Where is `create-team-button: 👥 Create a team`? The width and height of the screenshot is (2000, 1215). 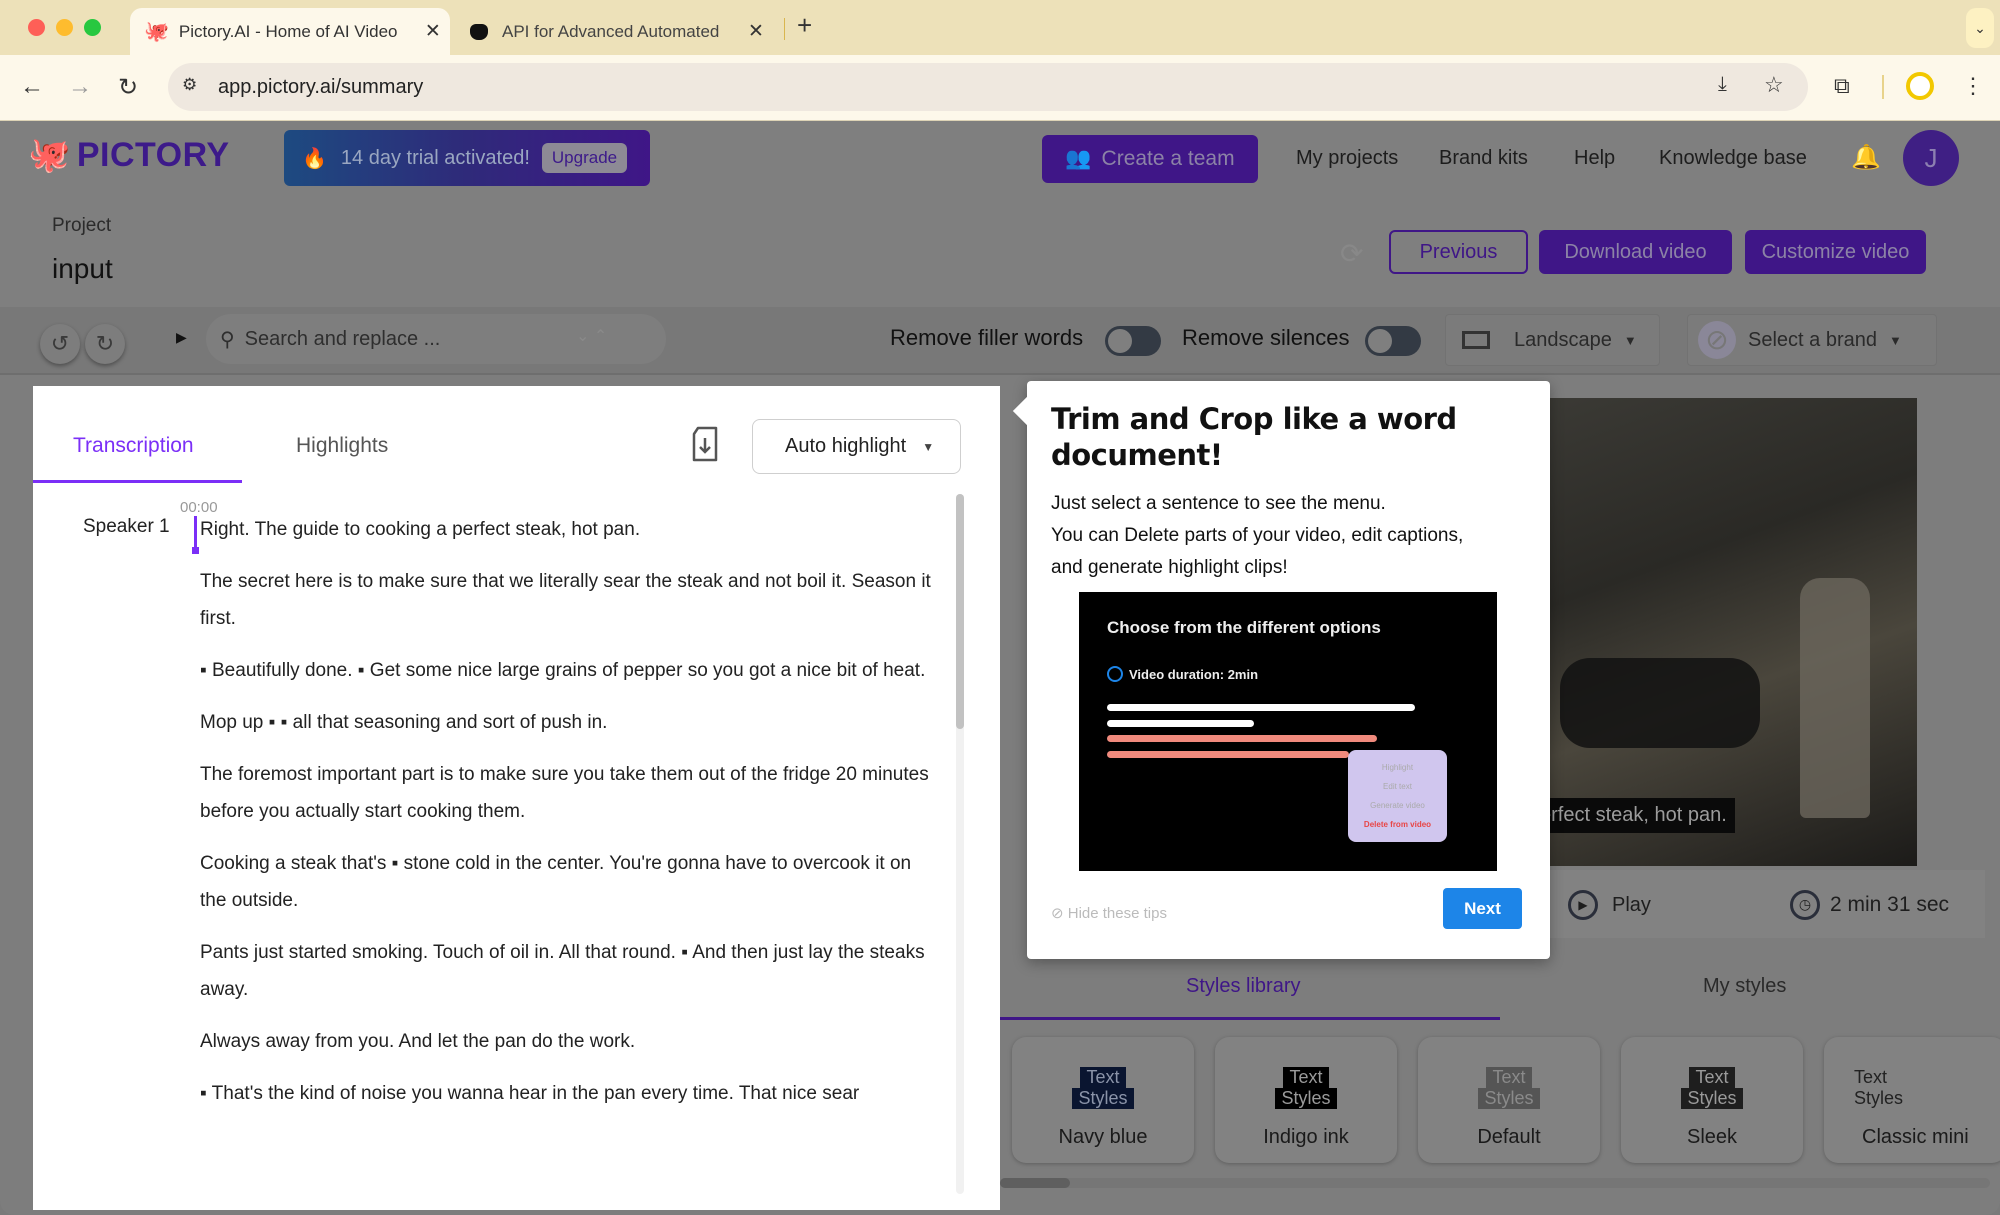
create-team-button: 👥 Create a team is located at coordinates (1150, 159).